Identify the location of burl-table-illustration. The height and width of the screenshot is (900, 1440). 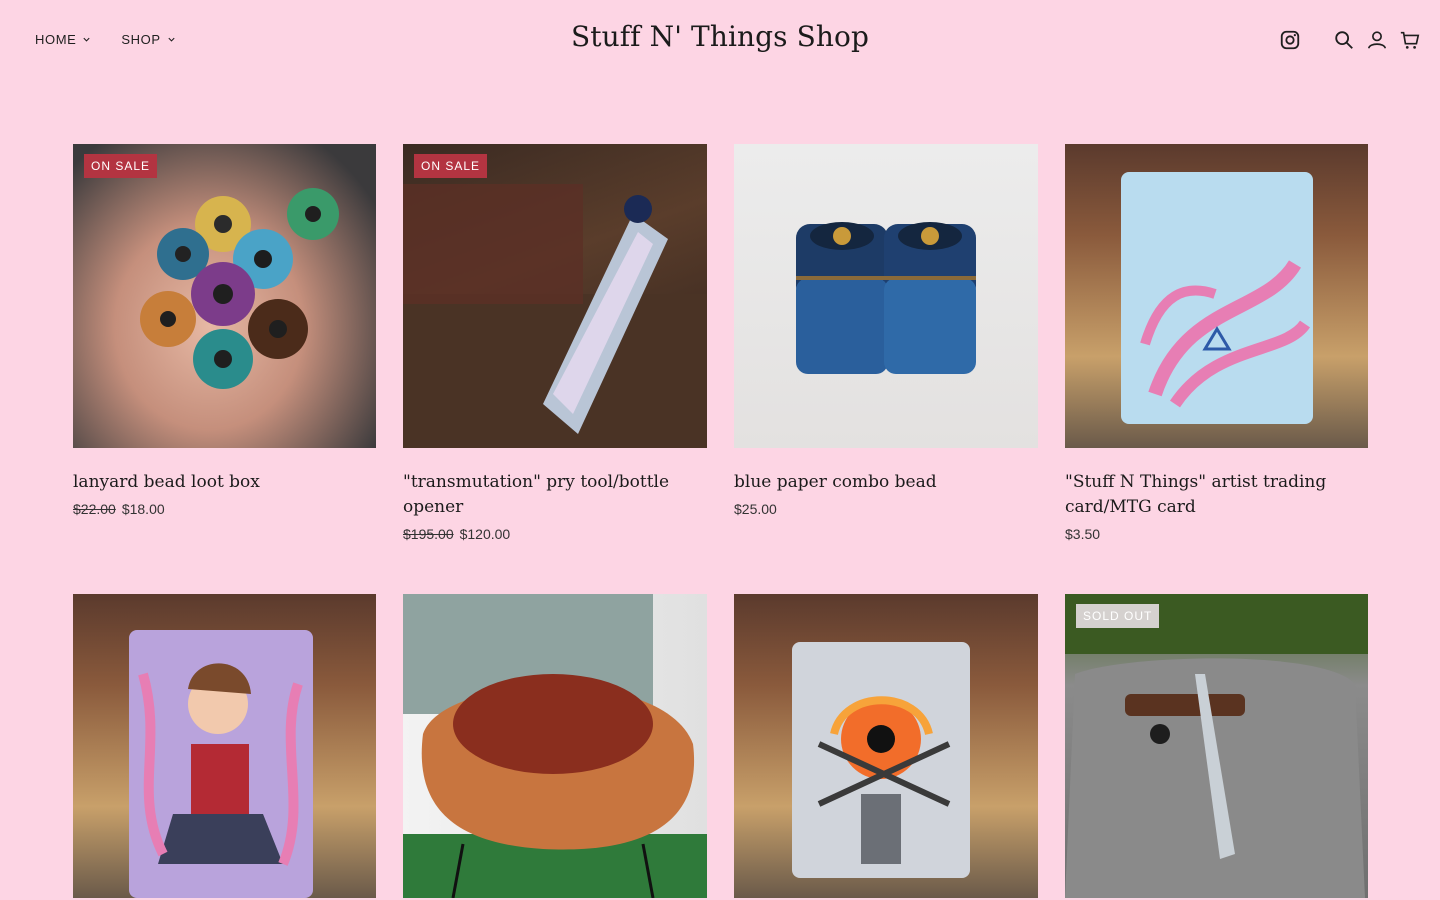
(555, 746).